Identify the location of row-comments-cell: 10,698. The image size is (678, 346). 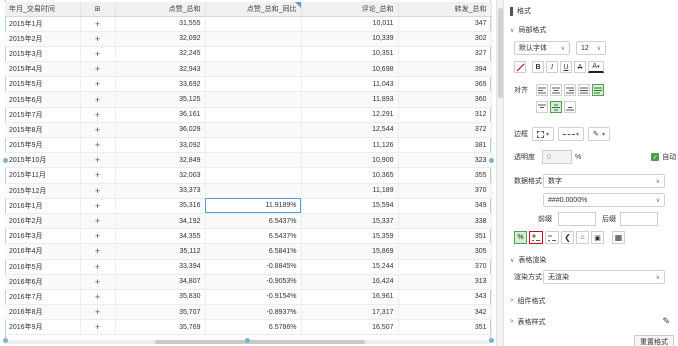
(350, 69).